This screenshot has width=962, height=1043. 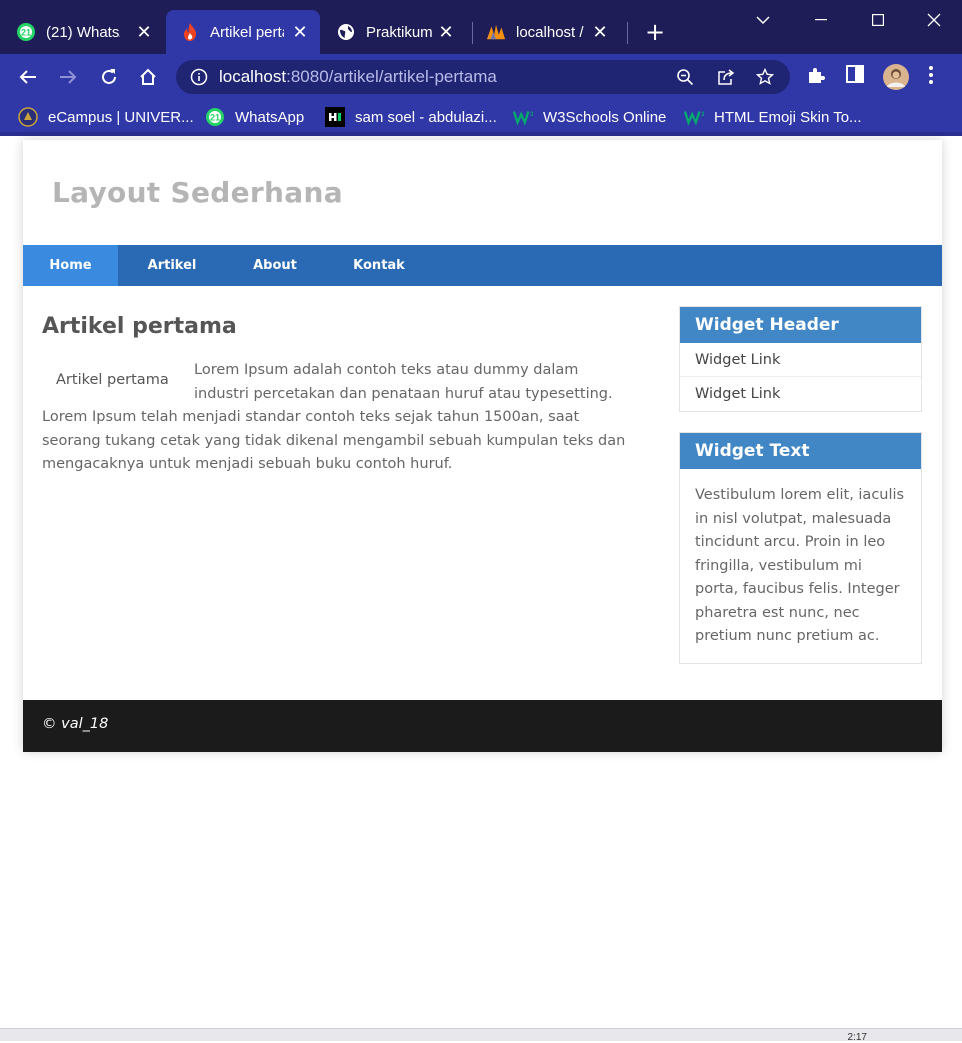 What do you see at coordinates (763, 20) in the screenshot?
I see `tab-search-icon` at bounding box center [763, 20].